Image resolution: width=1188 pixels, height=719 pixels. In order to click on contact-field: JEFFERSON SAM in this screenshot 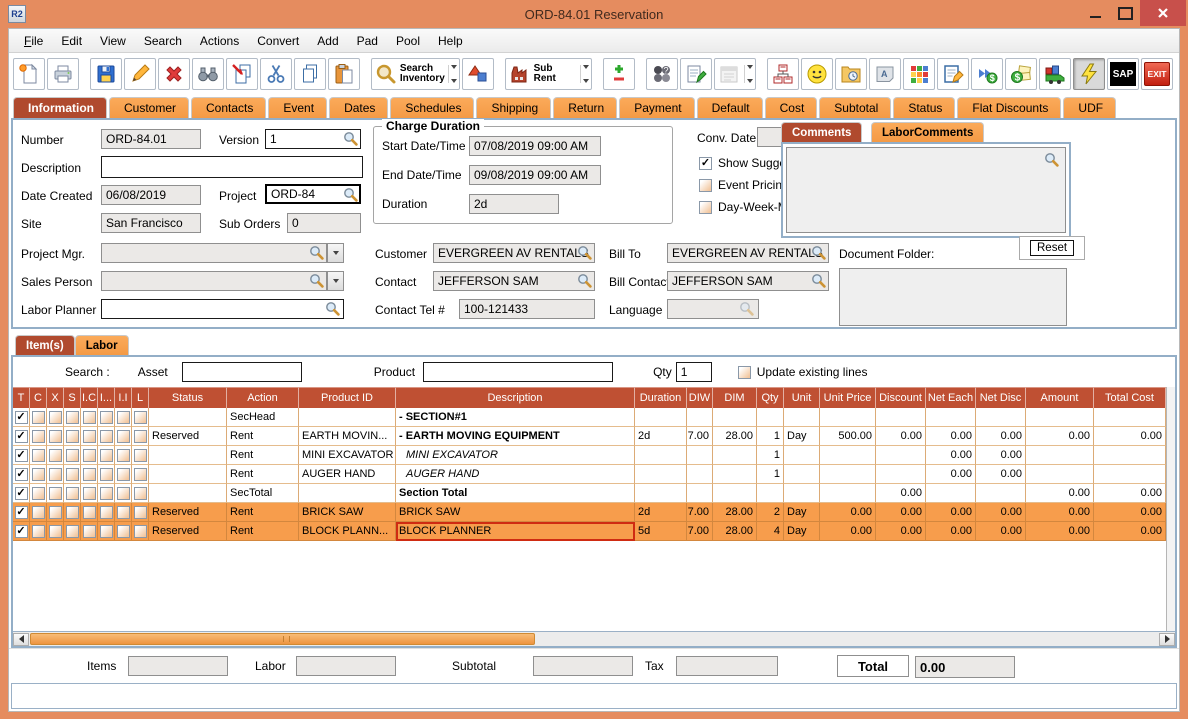, I will do `click(514, 281)`.